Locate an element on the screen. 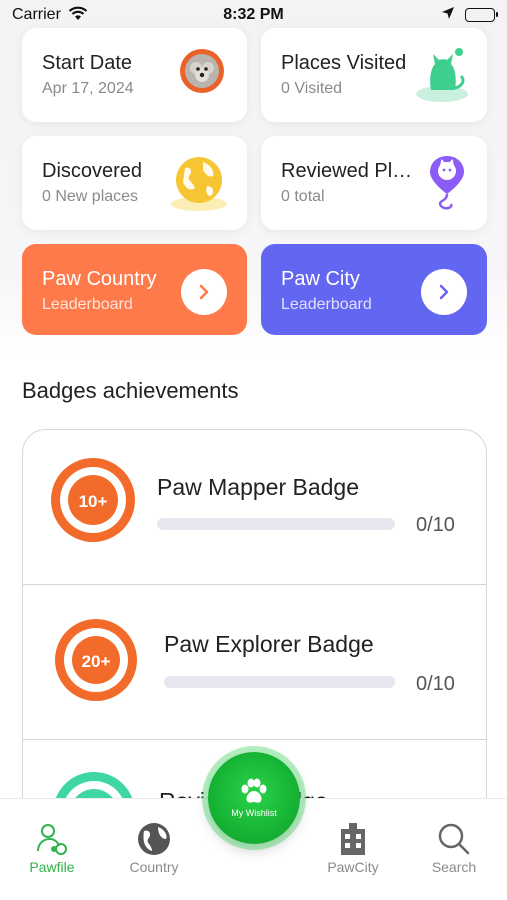 The image size is (507, 900). paw-city-leaderboard-card: Paw City Leaderboard is located at coordinates (374, 289).